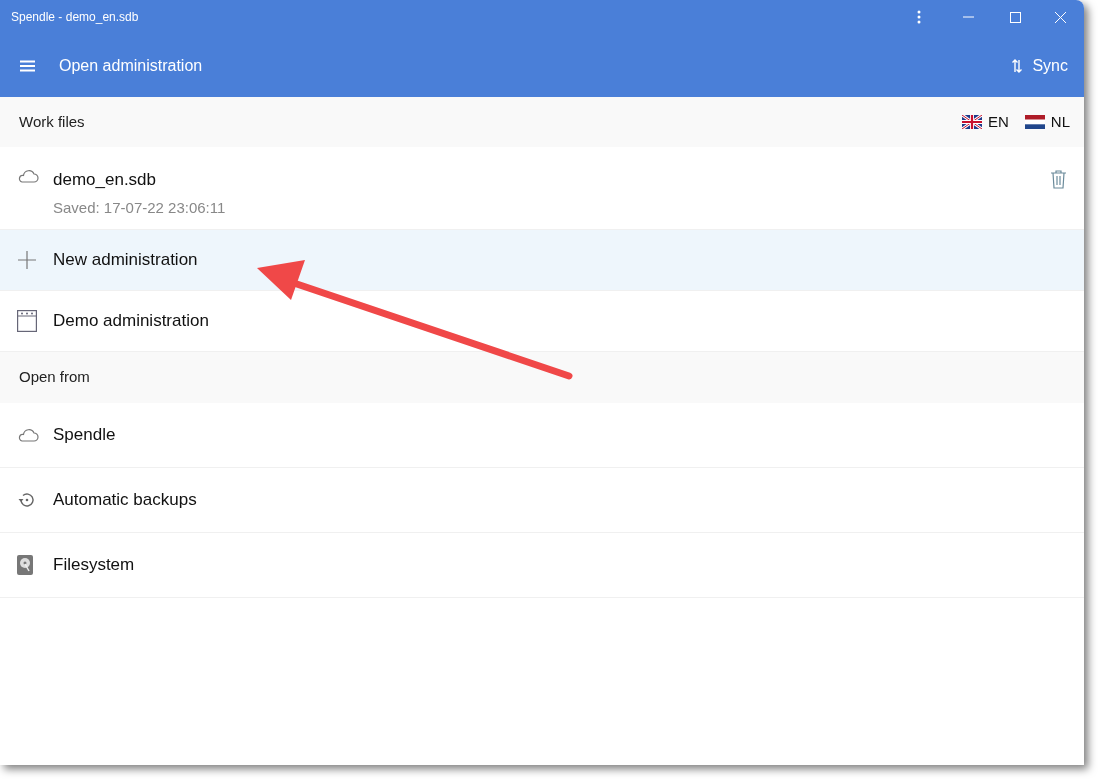 Image resolution: width=1099 pixels, height=780 pixels. Describe the element at coordinates (27, 500) in the screenshot. I see `history-icon` at that location.